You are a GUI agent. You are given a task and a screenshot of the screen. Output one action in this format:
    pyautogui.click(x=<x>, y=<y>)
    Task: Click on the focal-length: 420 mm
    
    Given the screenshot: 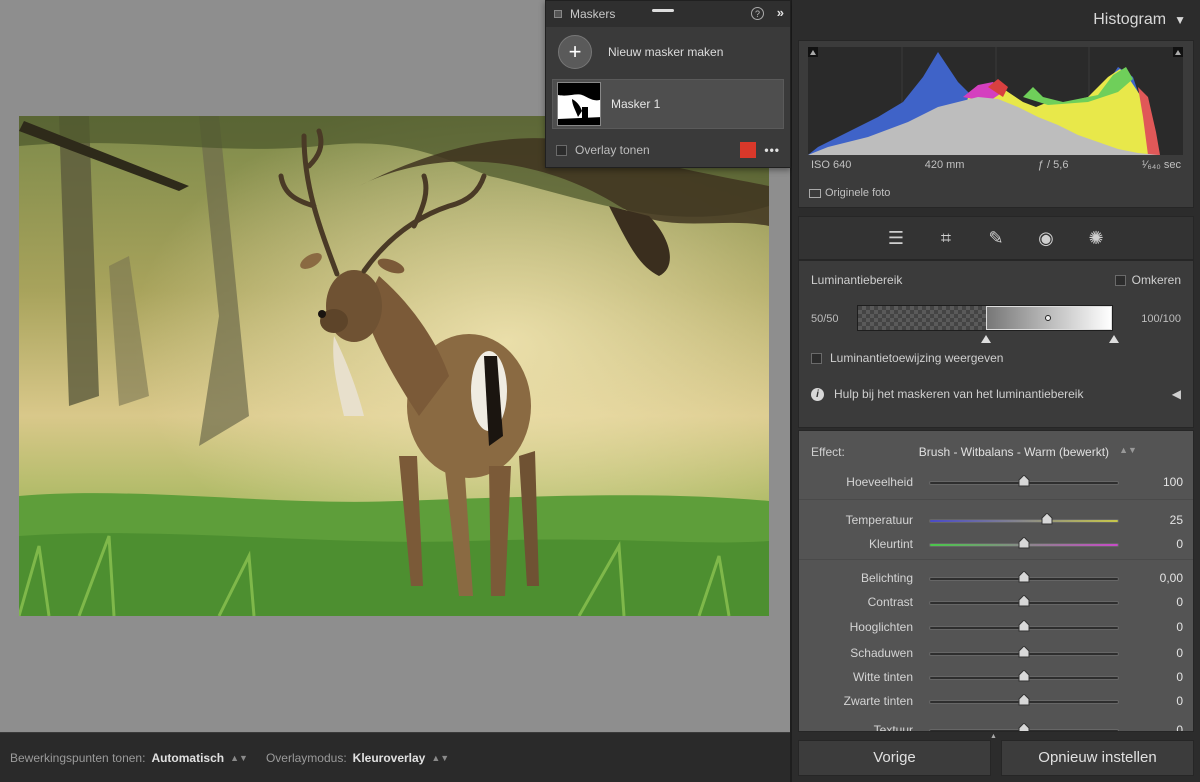 What is the action you would take?
    pyautogui.click(x=944, y=165)
    